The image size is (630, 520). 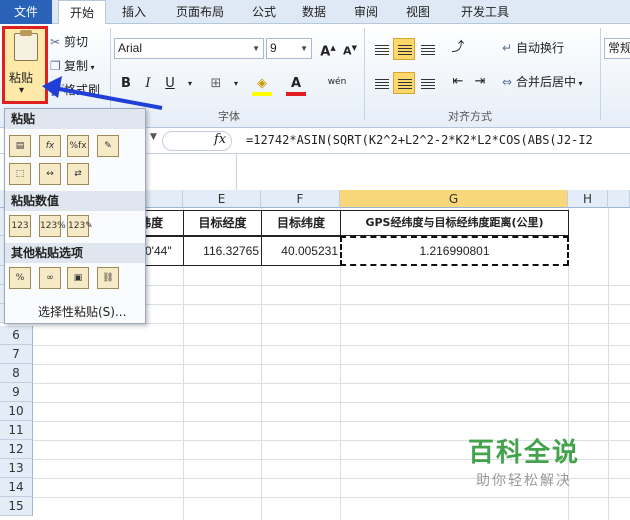 What do you see at coordinates (262, 84) in the screenshot?
I see `fill-color-icon: ◈` at bounding box center [262, 84].